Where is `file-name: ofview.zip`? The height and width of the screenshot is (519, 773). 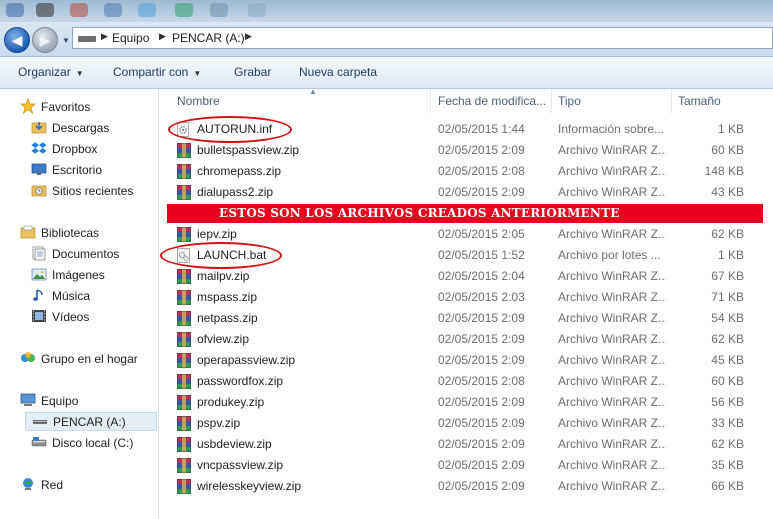
file-name: ofview.zip is located at coordinates (223, 339).